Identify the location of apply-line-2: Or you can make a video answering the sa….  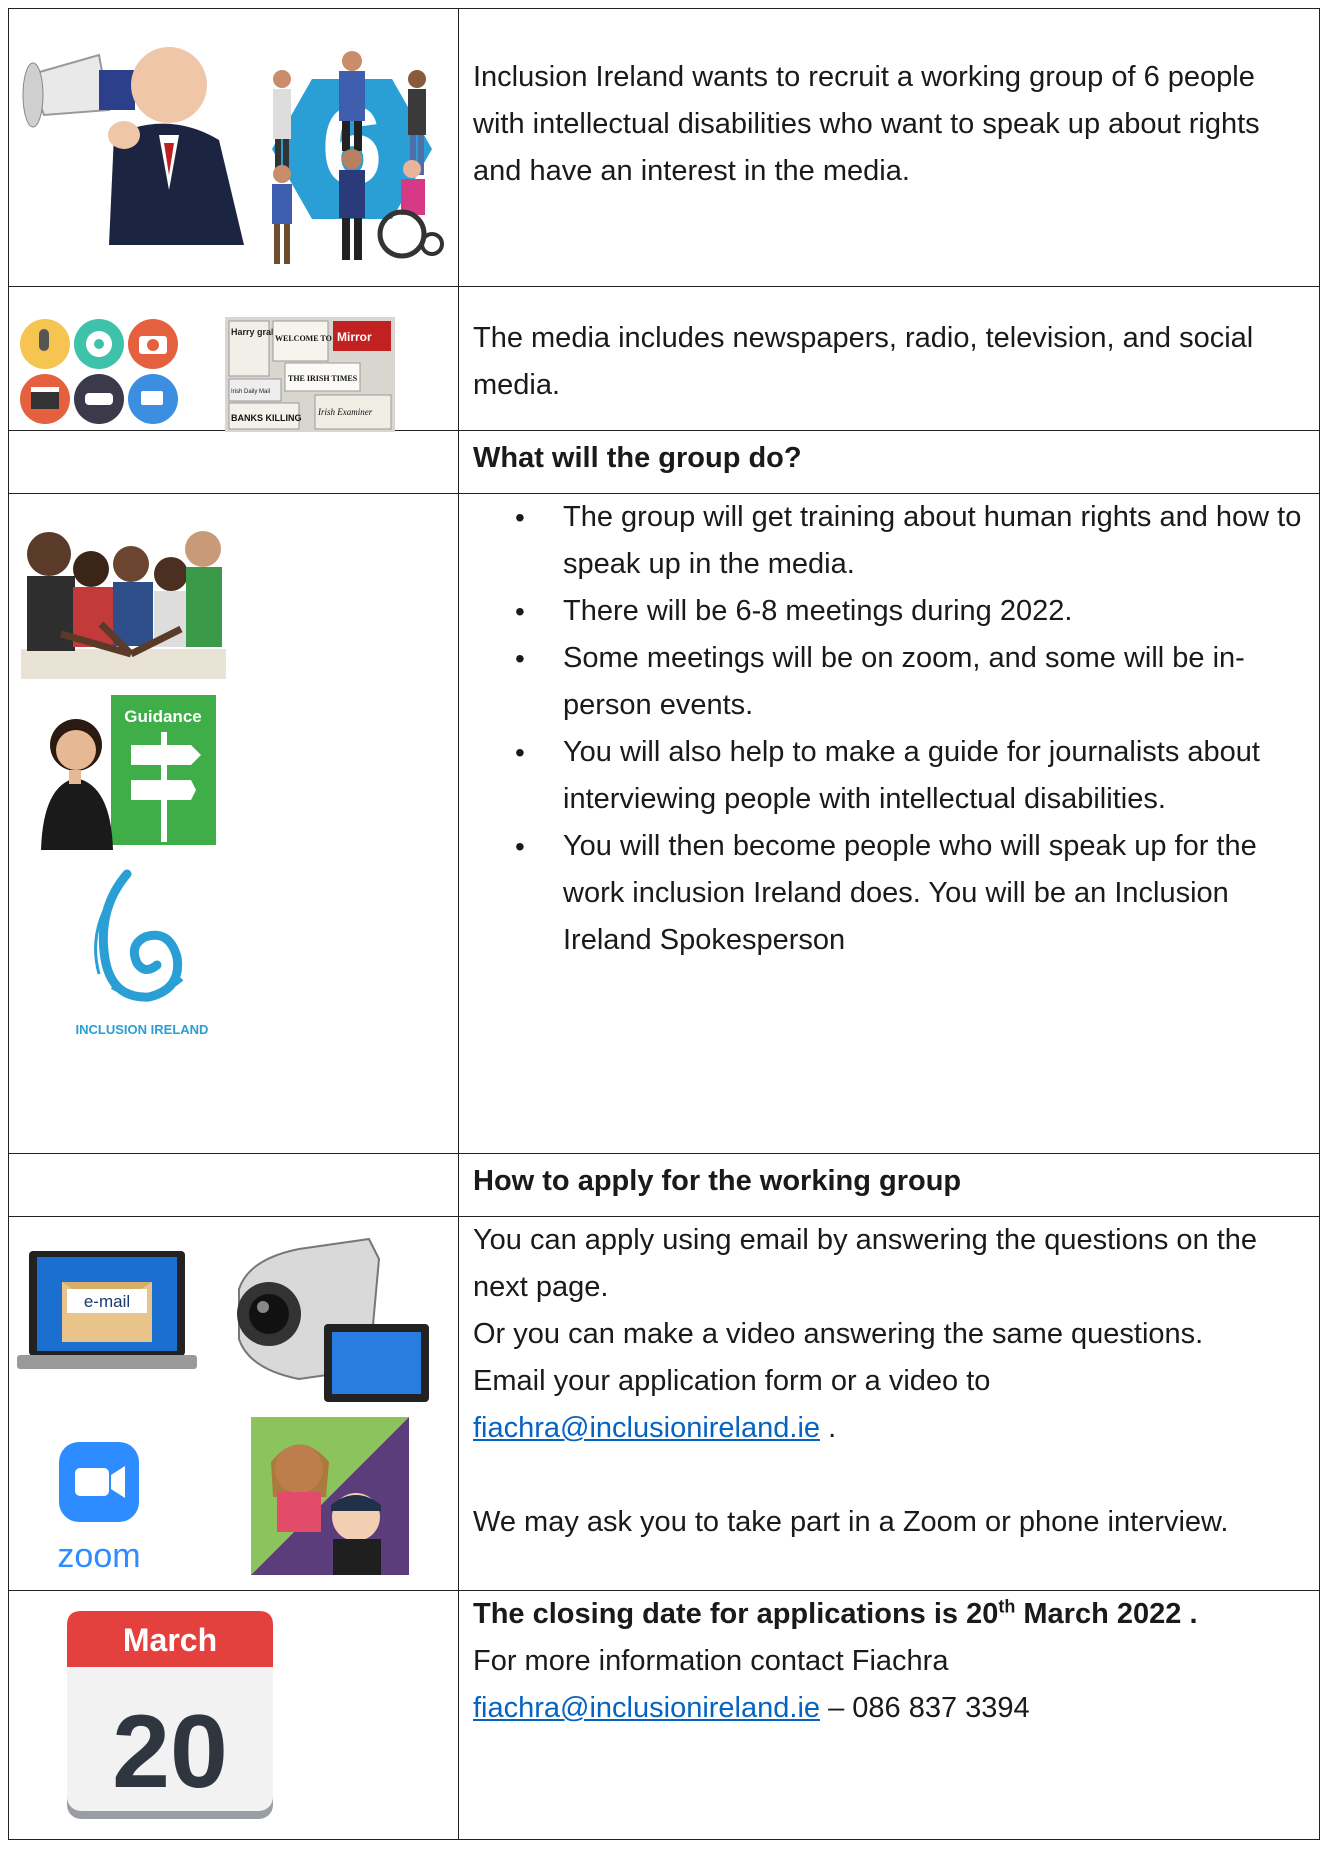
(838, 1334).